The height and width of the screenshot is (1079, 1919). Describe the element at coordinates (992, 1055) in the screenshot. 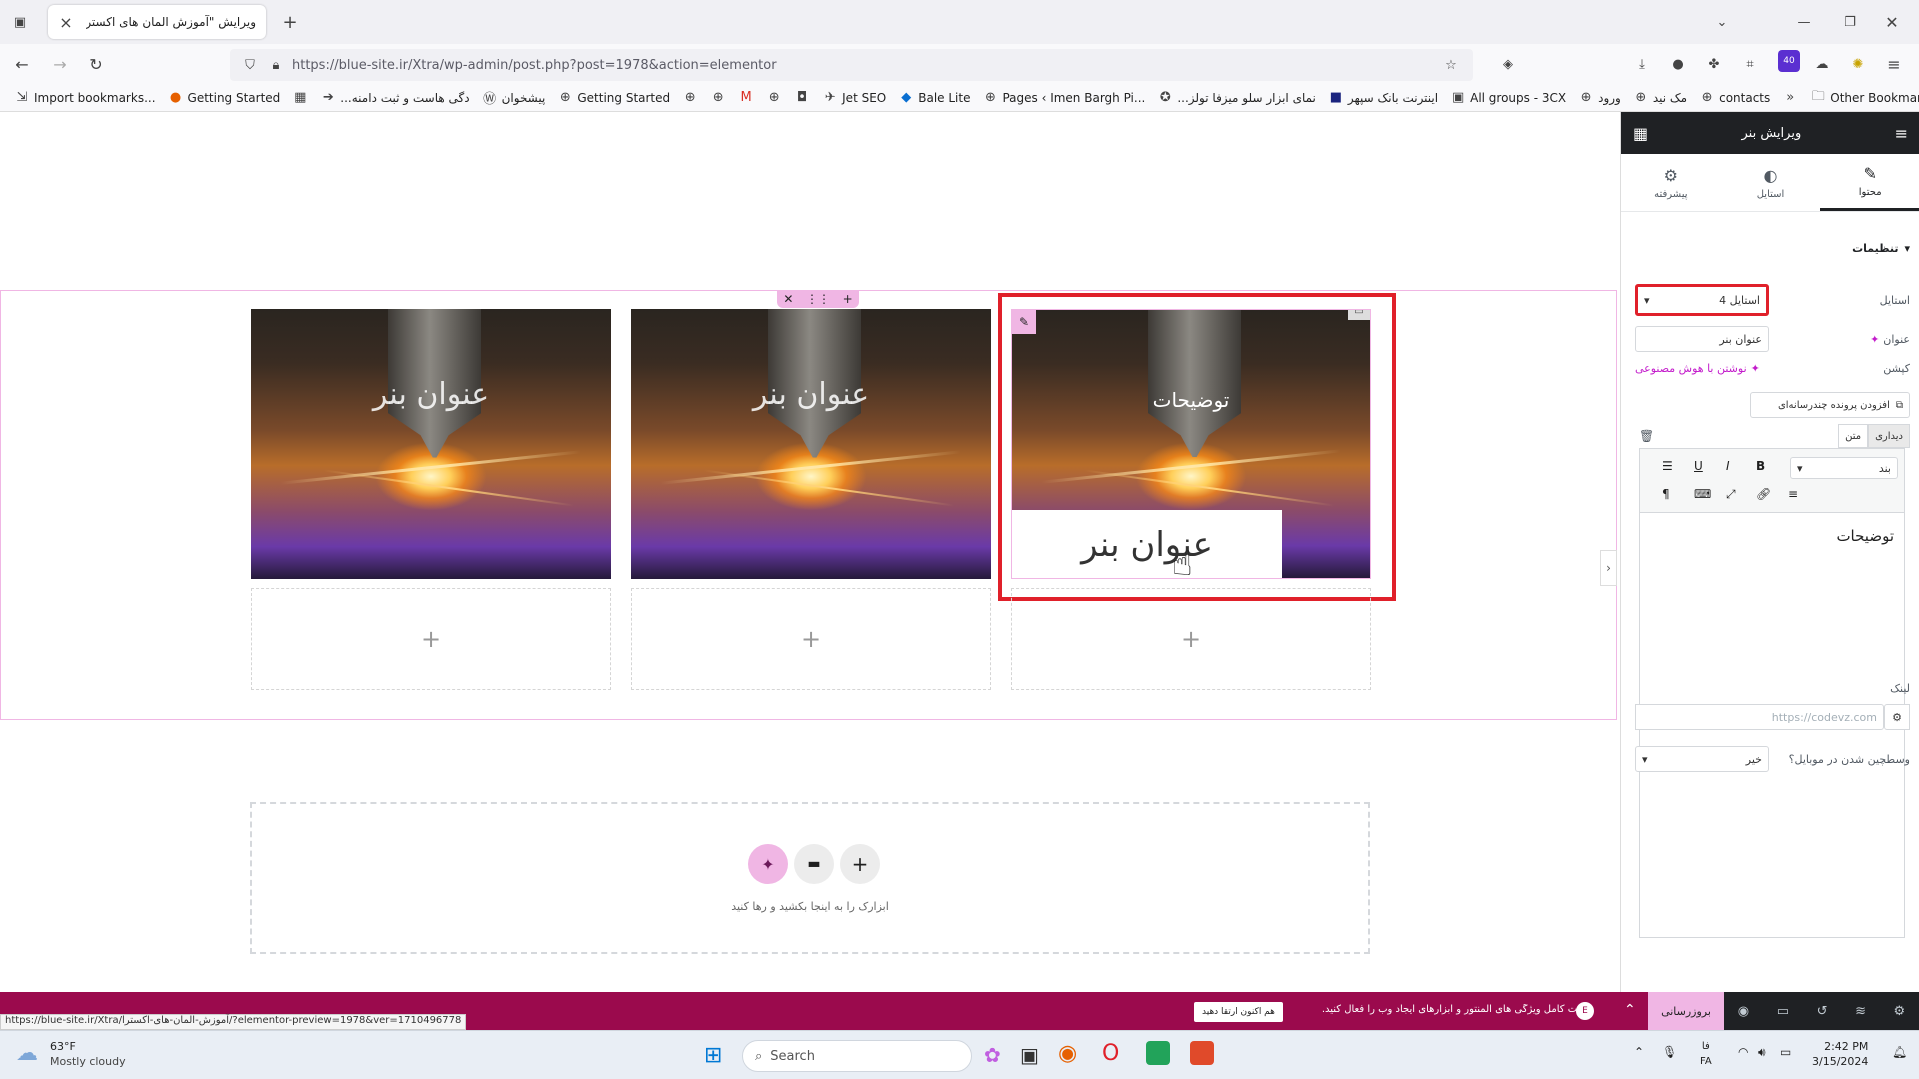

I see `copilot-icon: ✿` at that location.